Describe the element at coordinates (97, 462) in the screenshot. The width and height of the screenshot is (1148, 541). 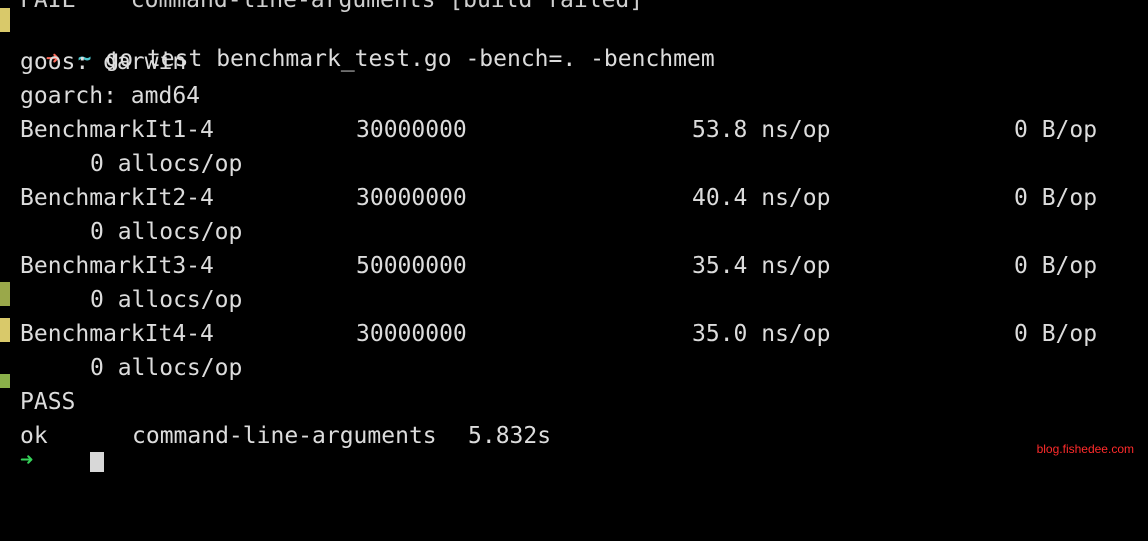
I see `text-cursor` at that location.